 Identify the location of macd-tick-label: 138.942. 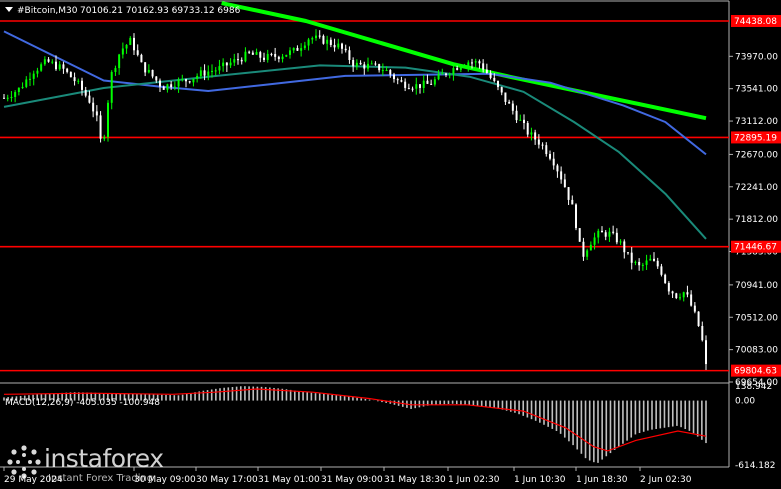
(753, 387).